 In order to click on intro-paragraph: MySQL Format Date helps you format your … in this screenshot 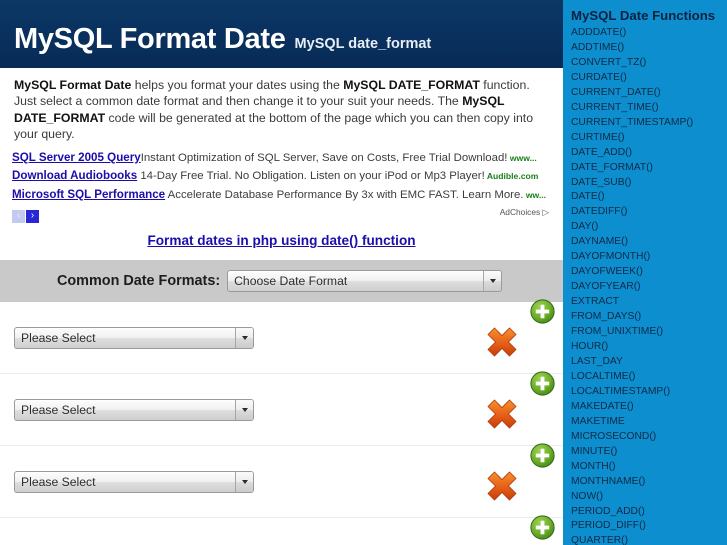, I will do `click(281, 106)`.